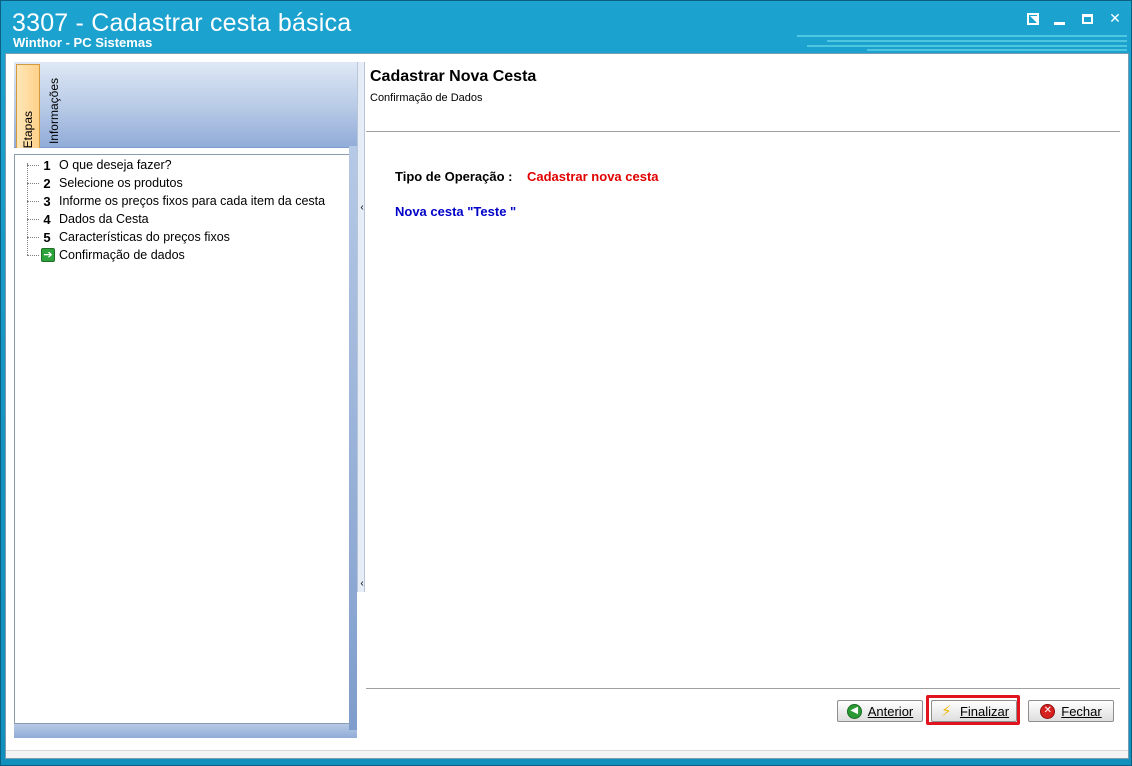  What do you see at coordinates (185, 731) in the screenshot?
I see `steps-panel-footer` at bounding box center [185, 731].